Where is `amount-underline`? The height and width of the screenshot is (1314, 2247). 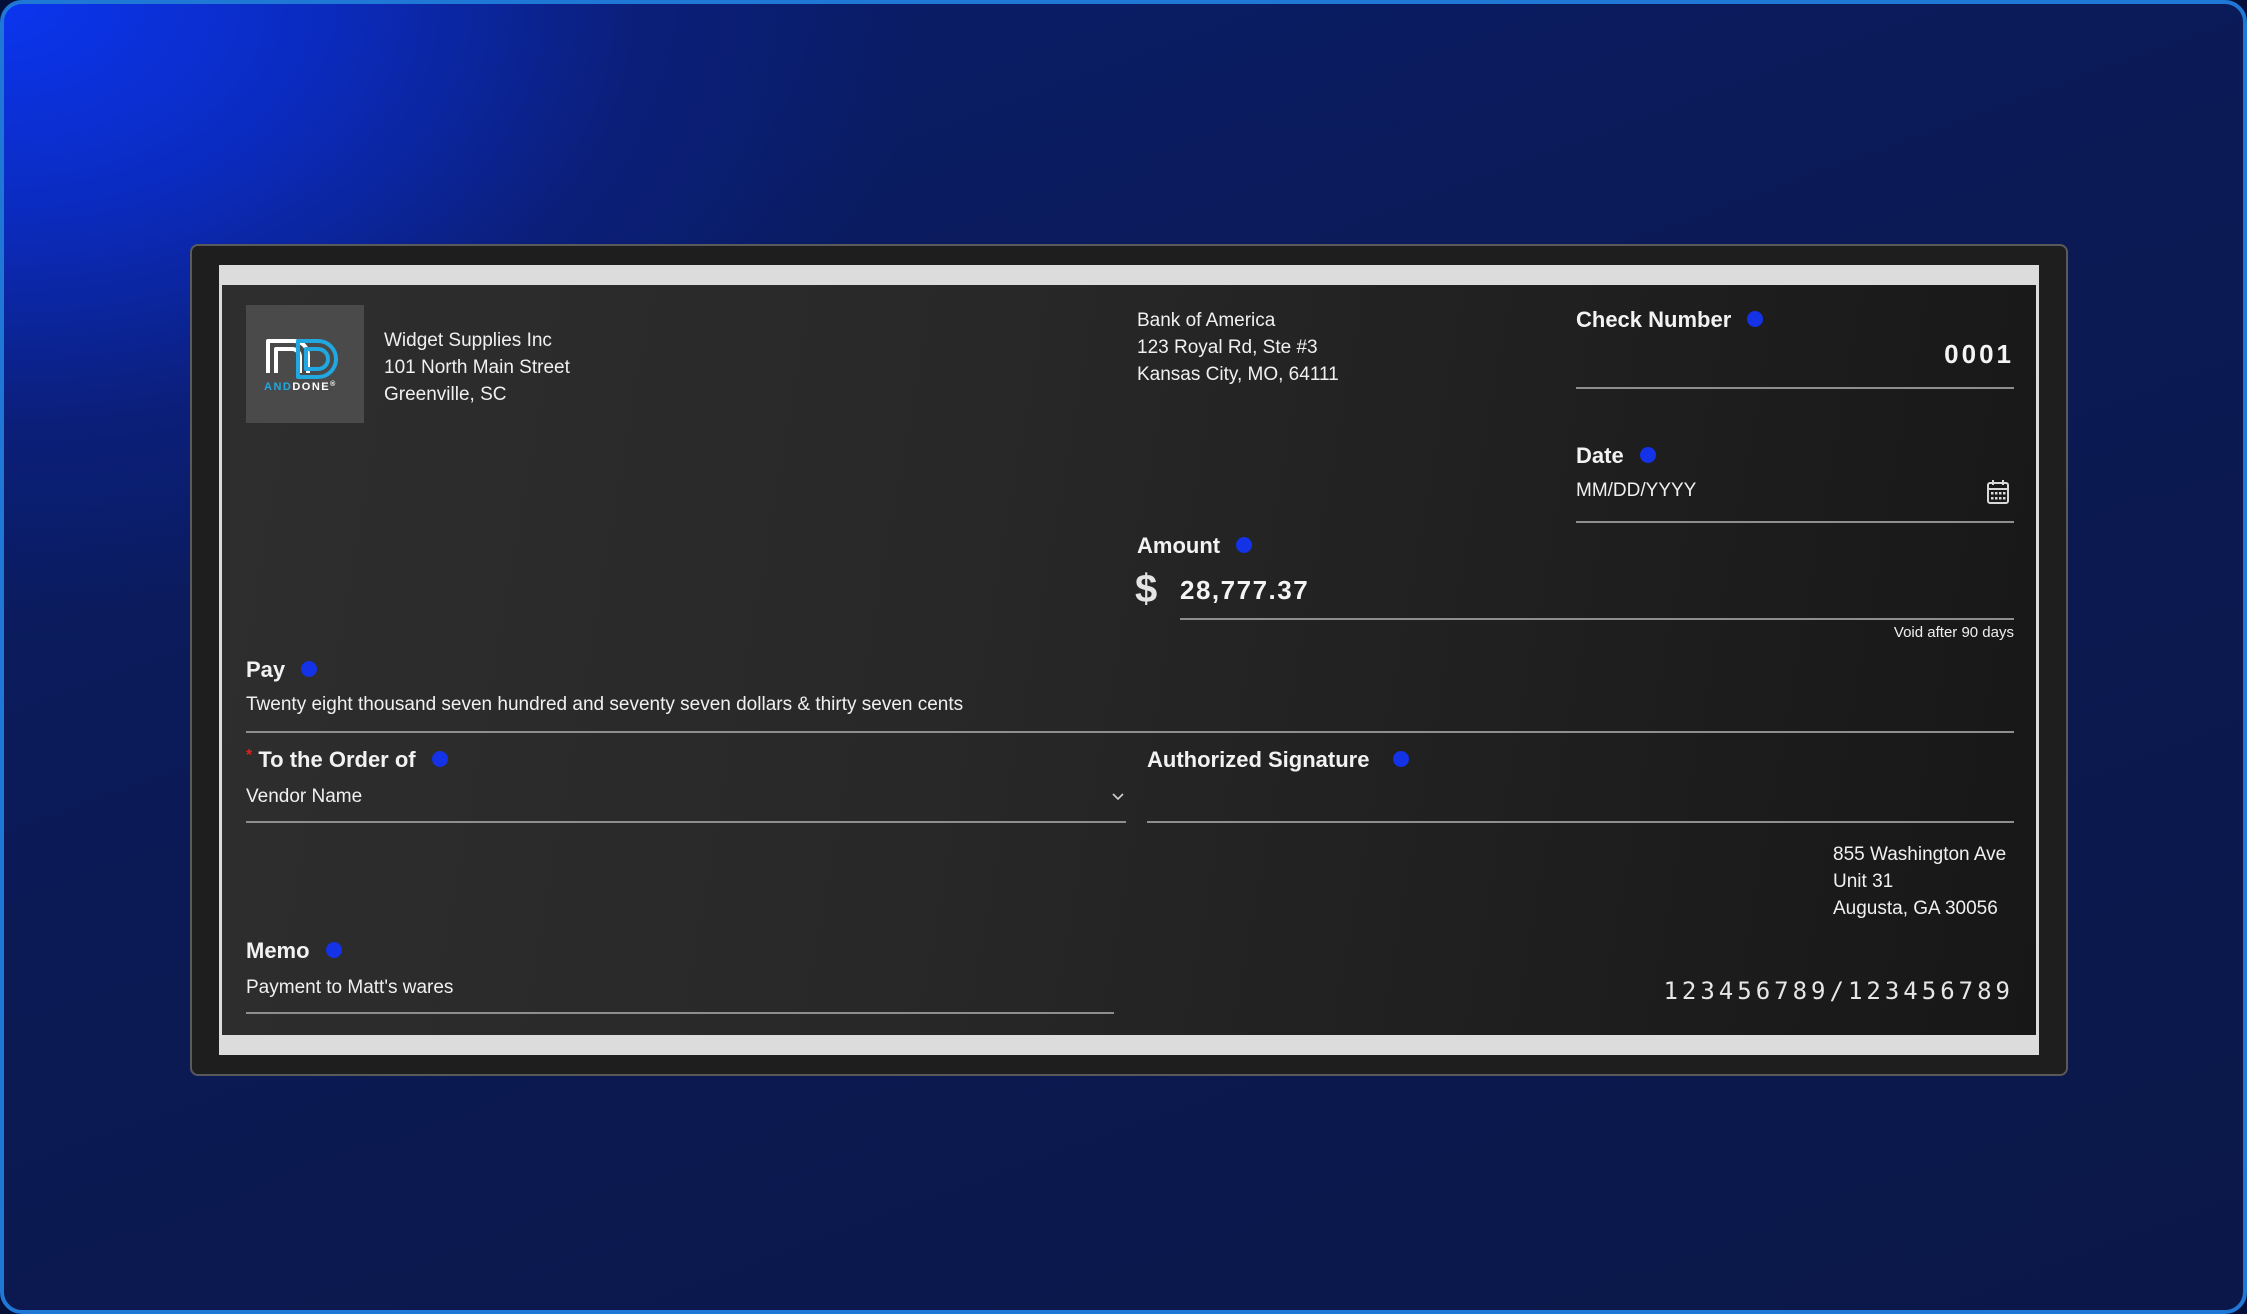
amount-underline is located at coordinates (1597, 619).